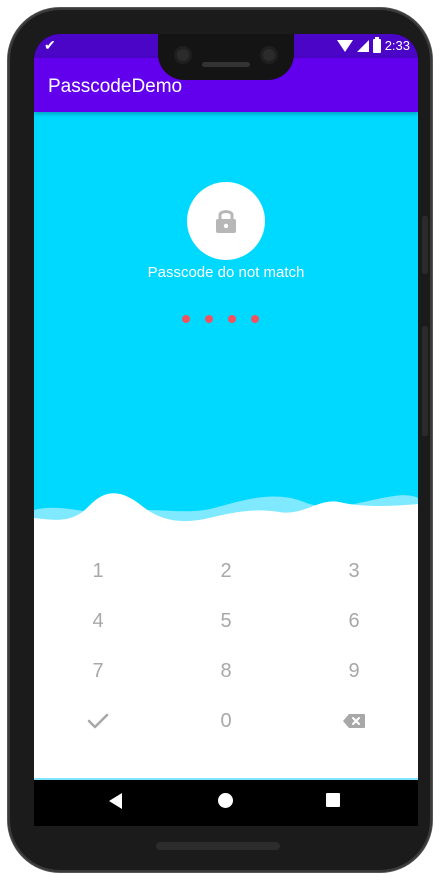  What do you see at coordinates (354, 621) in the screenshot?
I see `key-6: 6` at bounding box center [354, 621].